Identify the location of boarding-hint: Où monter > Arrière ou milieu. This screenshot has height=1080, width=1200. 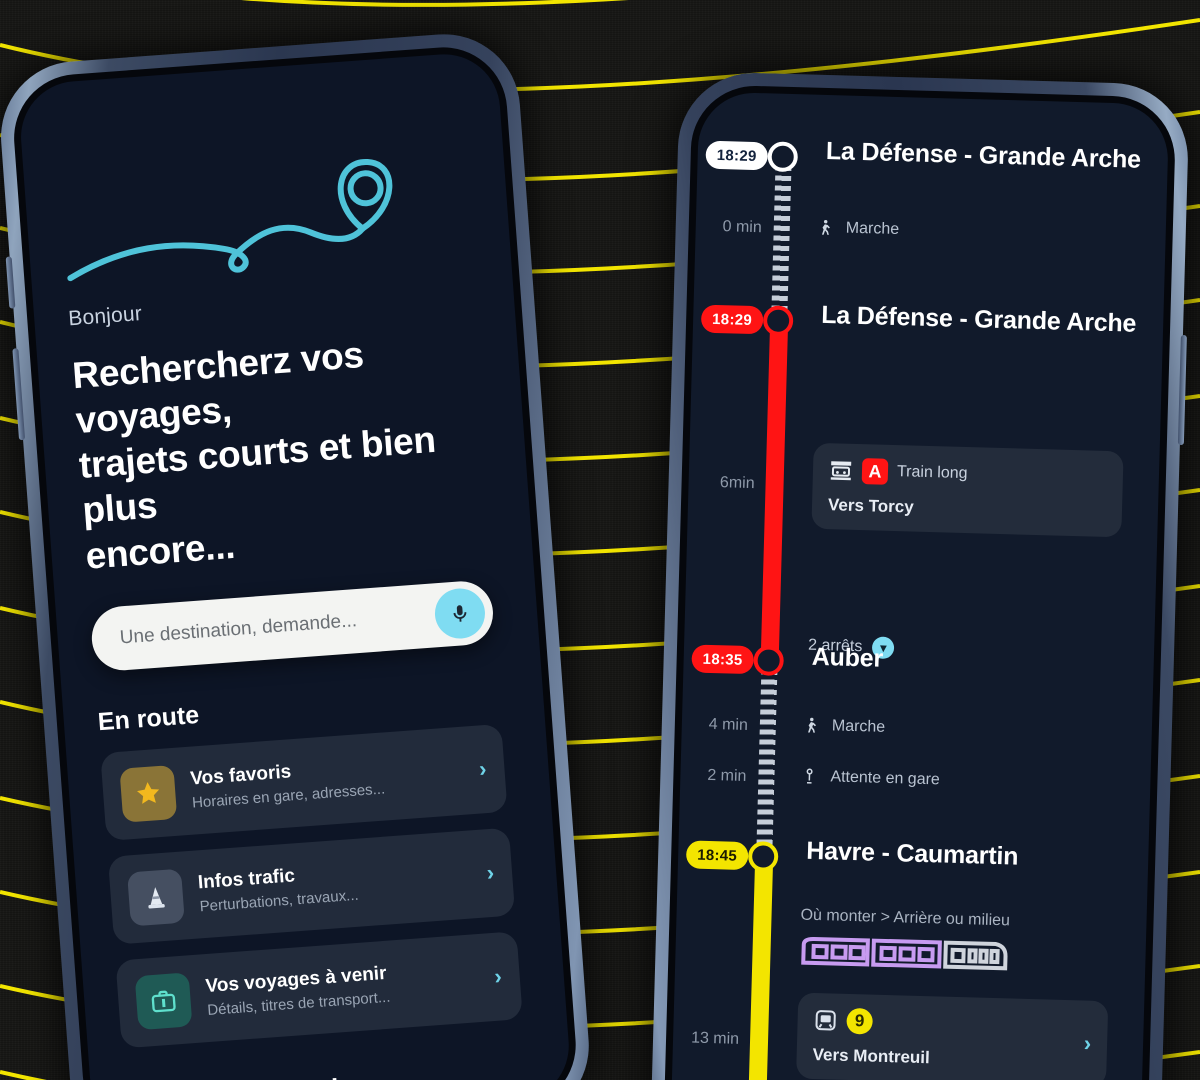
(905, 918).